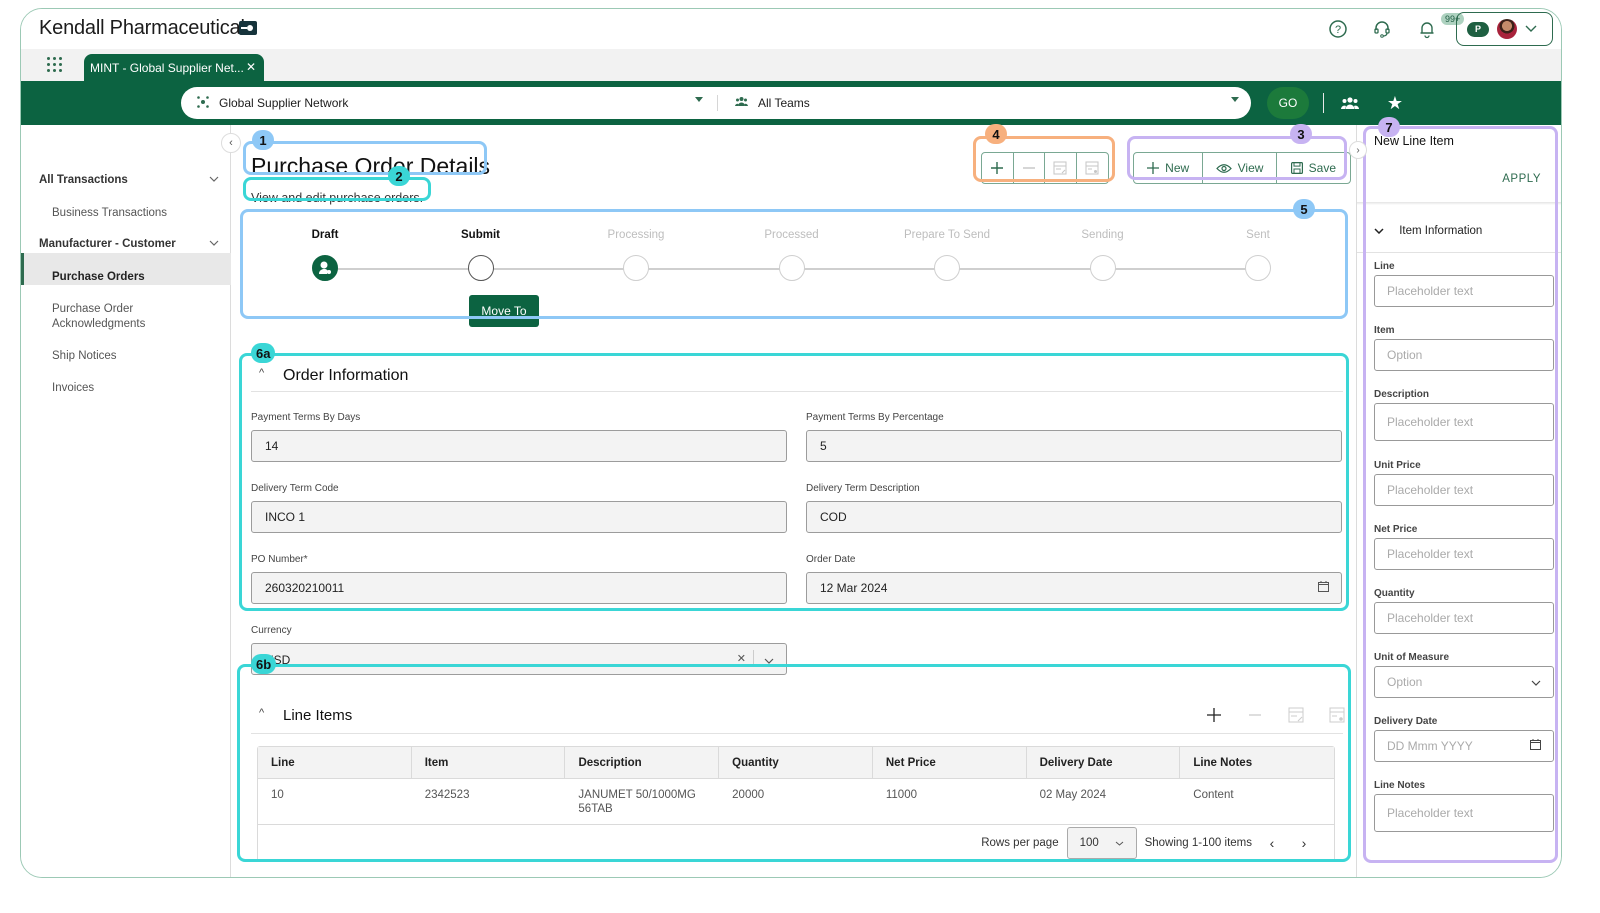 The image size is (1600, 913). I want to click on network-select-value: Global Supplier Network, so click(284, 103).